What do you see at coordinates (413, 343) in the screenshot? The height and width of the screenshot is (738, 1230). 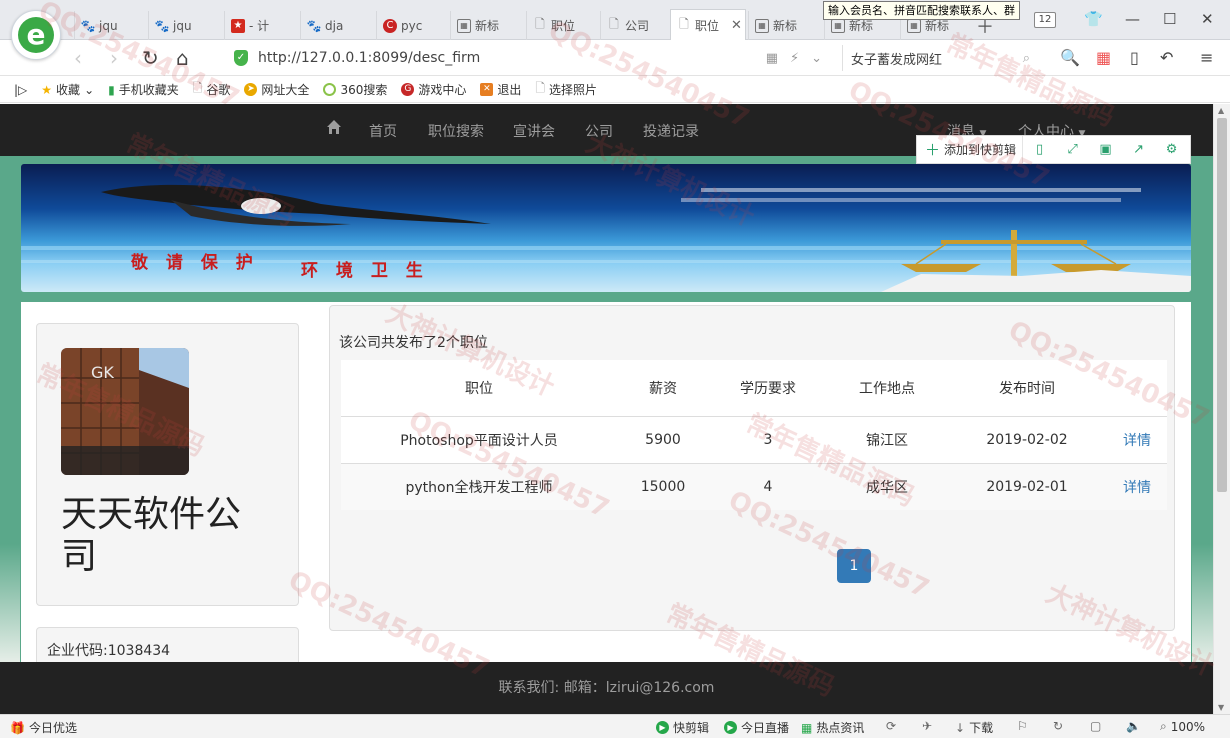 I see `jobs-summary: 该公司共发布了2个职位` at bounding box center [413, 343].